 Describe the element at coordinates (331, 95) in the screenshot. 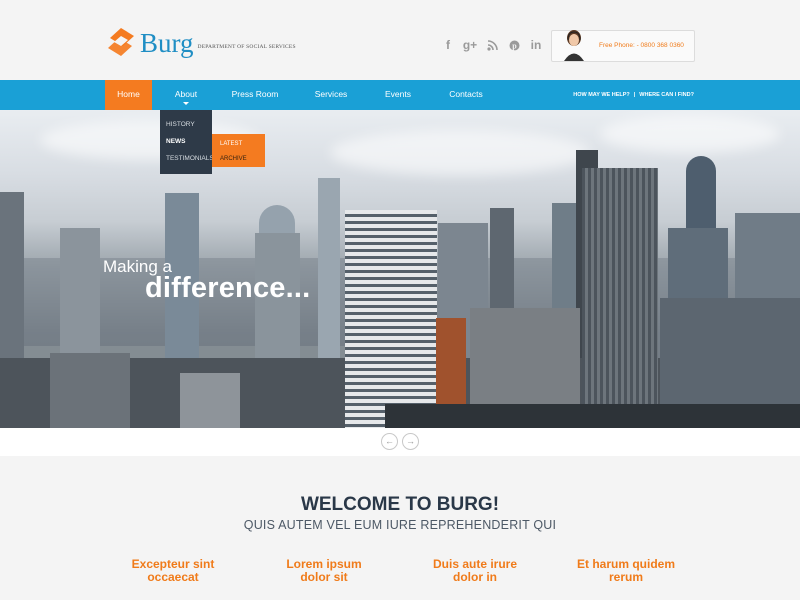

I see `nav-item-services: Services` at that location.